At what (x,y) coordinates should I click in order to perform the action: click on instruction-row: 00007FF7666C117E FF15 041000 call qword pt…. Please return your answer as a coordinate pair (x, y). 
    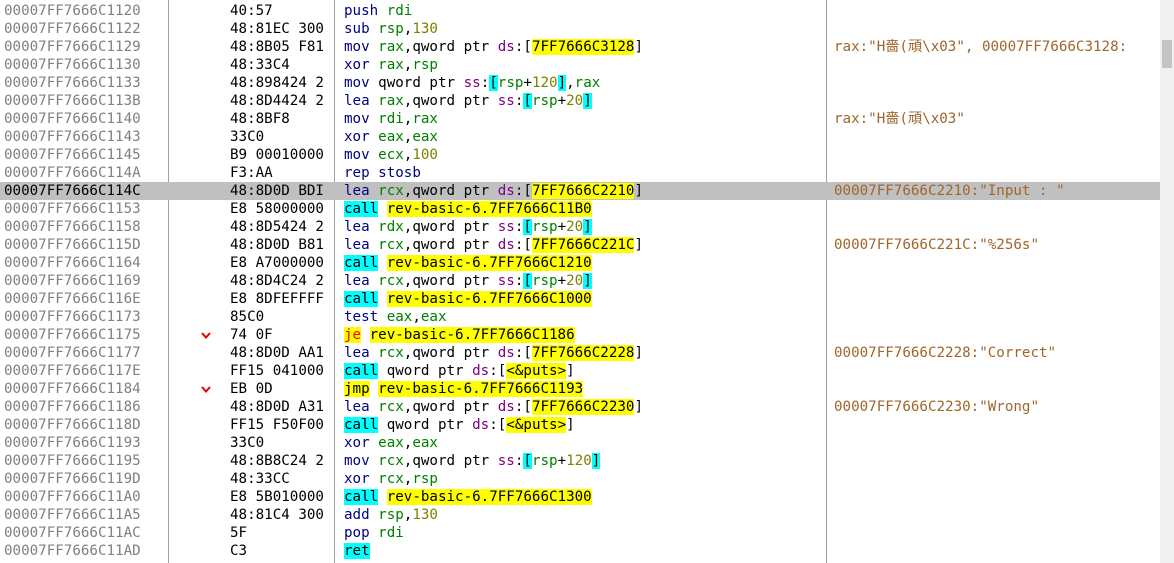
    Looking at the image, I should click on (580, 371).